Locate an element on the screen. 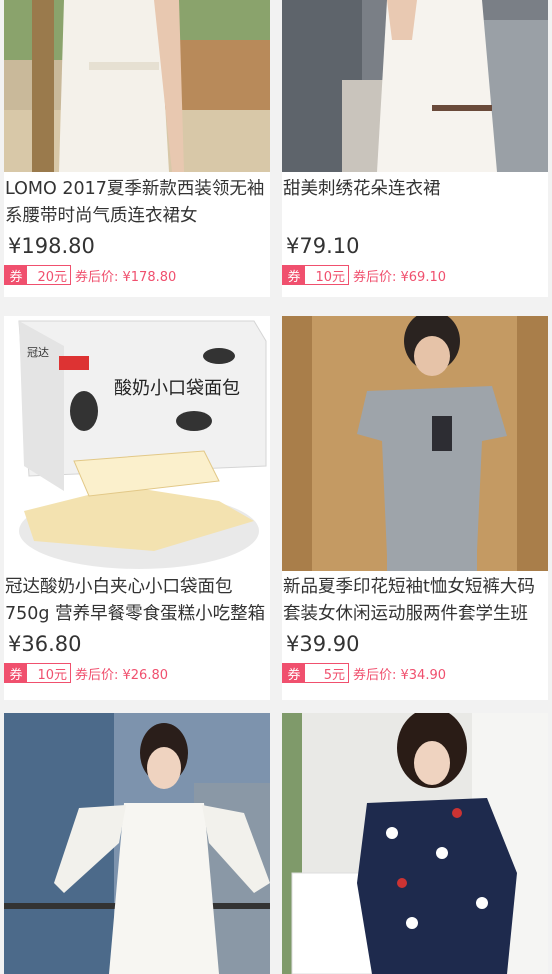 The width and height of the screenshot is (552, 974). coupon-badge: 券 20元 is located at coordinates (37, 275).